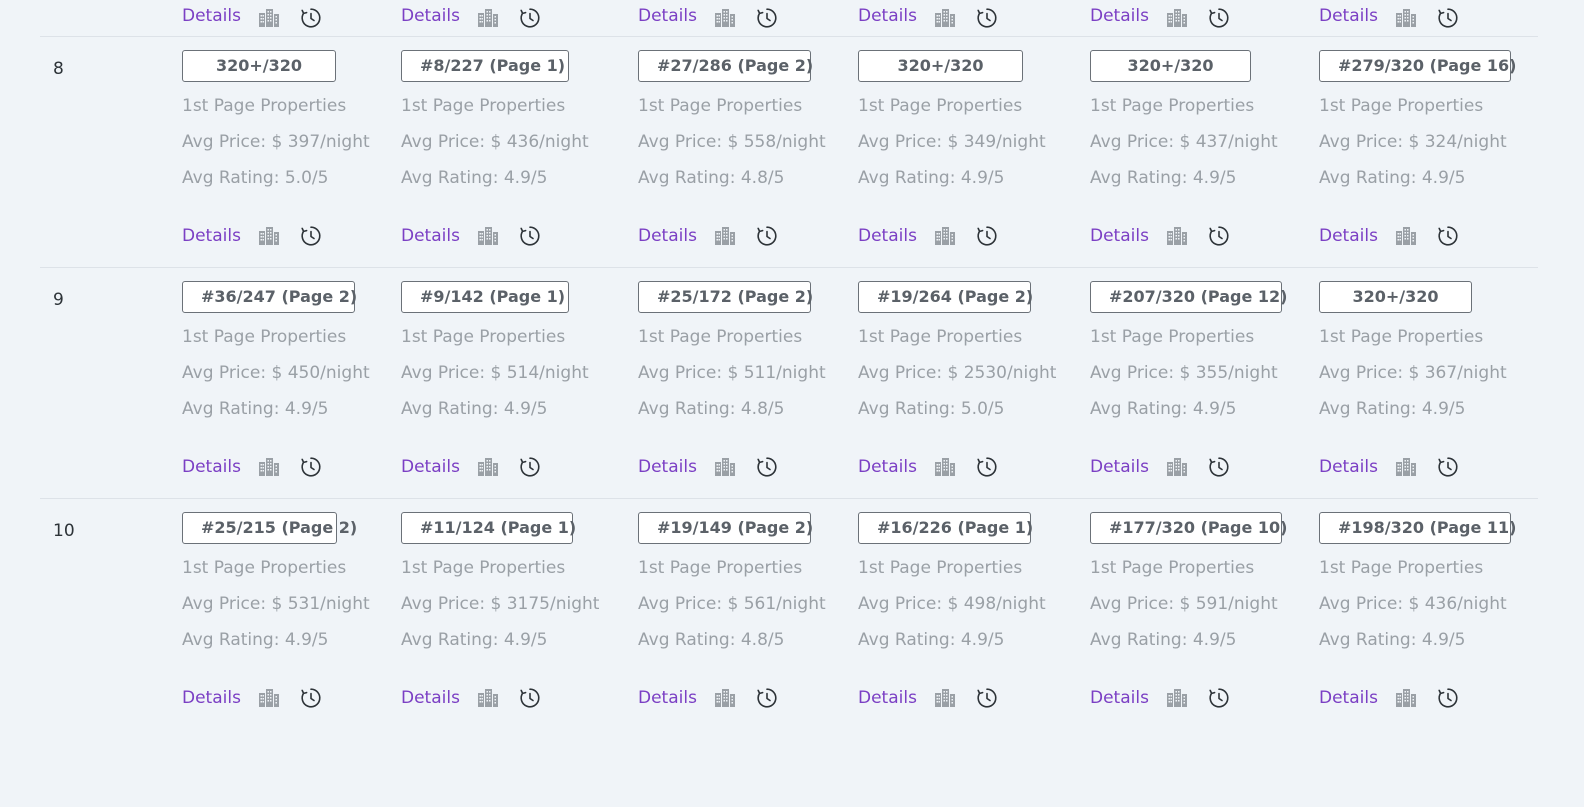 This screenshot has height=807, width=1584. What do you see at coordinates (485, 66) in the screenshot?
I see `rank-badge: #8/227 (Page 1)` at bounding box center [485, 66].